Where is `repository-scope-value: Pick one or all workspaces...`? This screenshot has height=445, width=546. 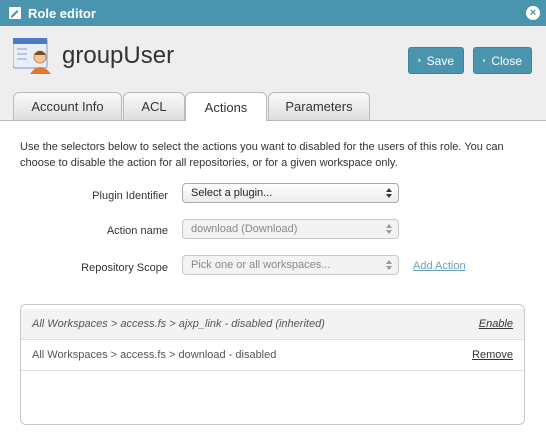
repository-scope-value: Pick one or all workspaces... is located at coordinates (261, 265).